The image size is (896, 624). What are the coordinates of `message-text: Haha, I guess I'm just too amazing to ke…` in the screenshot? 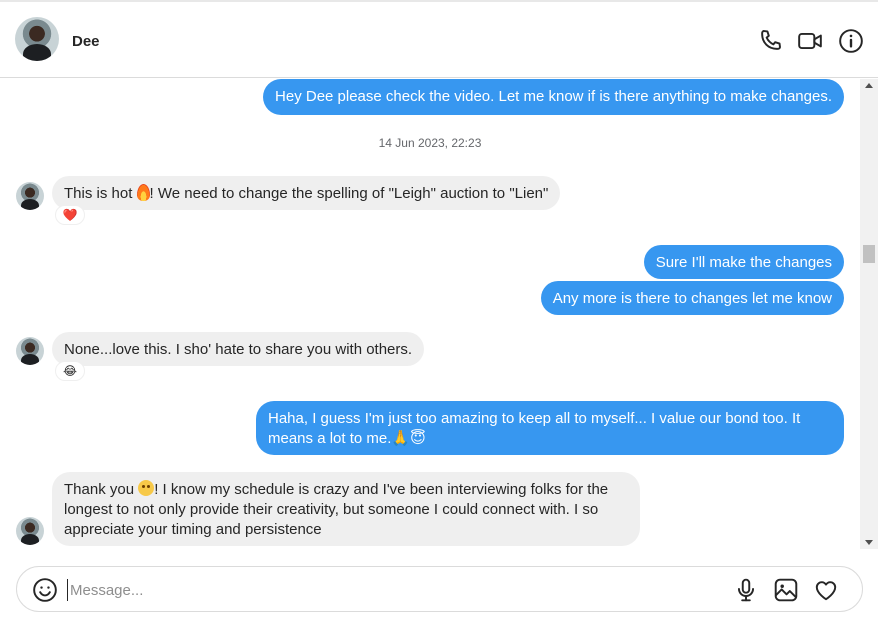 It's located at (534, 428).